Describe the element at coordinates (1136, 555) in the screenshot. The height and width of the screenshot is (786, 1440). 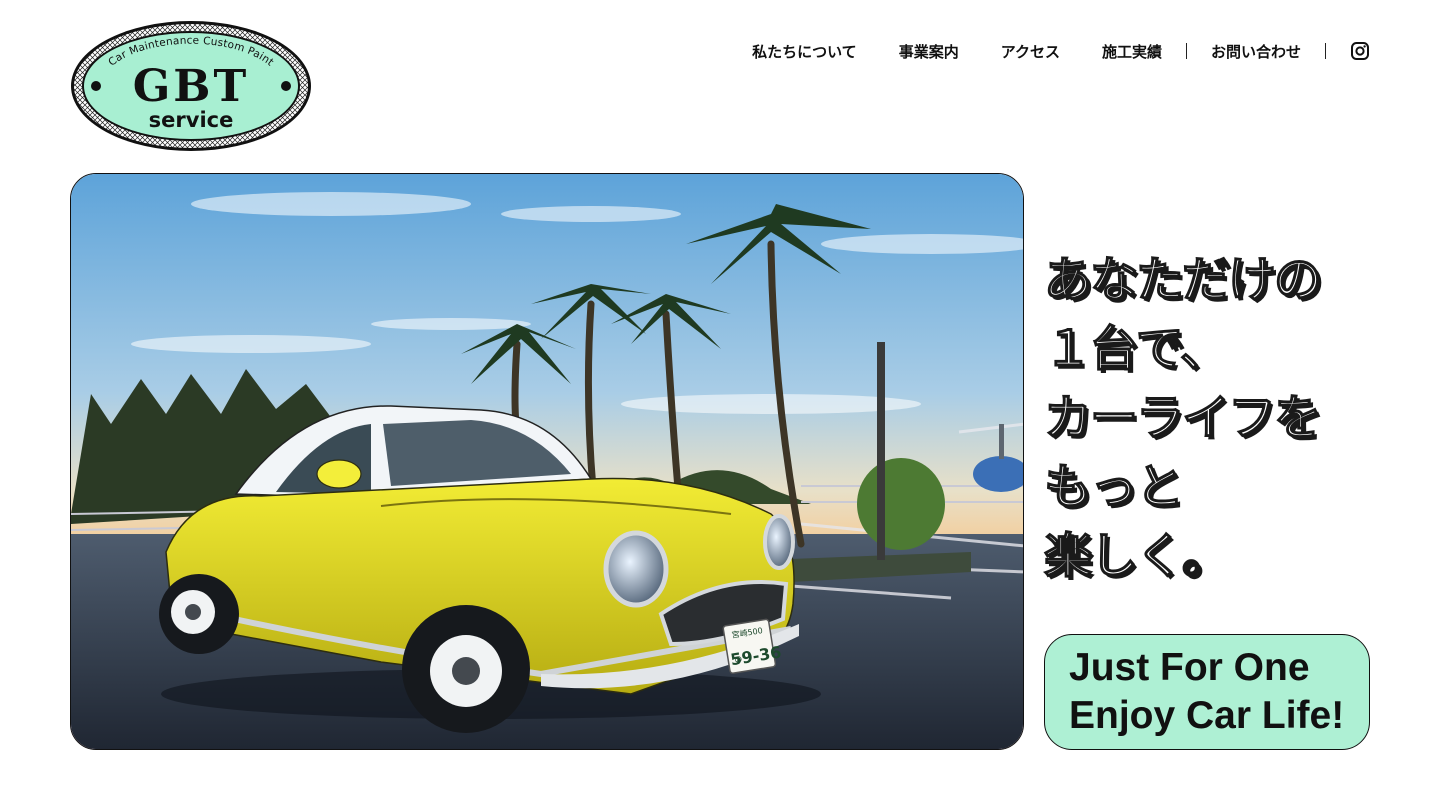
I see `catch-line-5: 楽しく。` at that location.